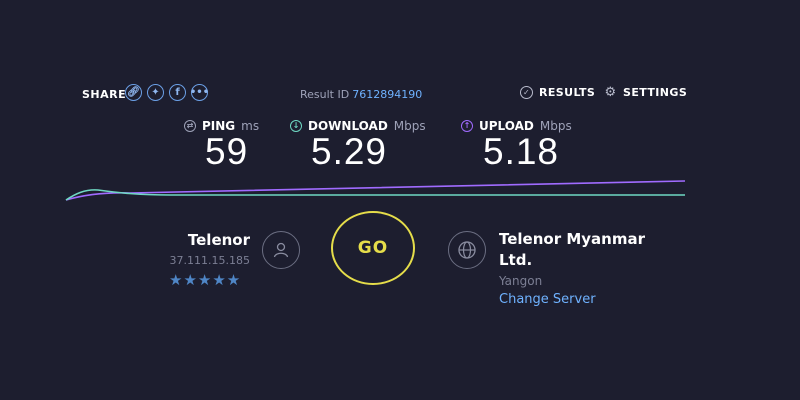 The height and width of the screenshot is (400, 800). I want to click on twitter-icon: ✦, so click(155, 92).